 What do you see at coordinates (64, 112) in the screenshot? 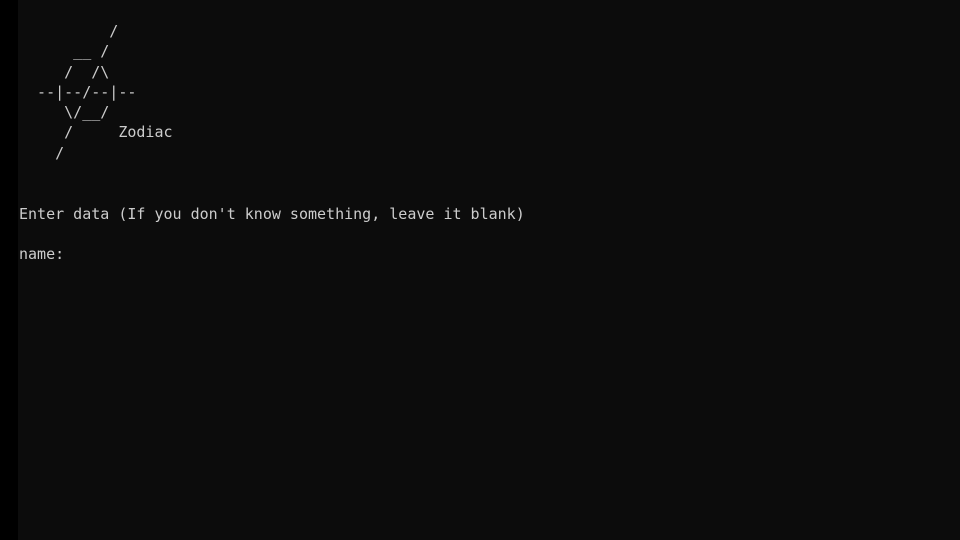
I see `banner-line: \/__/` at bounding box center [64, 112].